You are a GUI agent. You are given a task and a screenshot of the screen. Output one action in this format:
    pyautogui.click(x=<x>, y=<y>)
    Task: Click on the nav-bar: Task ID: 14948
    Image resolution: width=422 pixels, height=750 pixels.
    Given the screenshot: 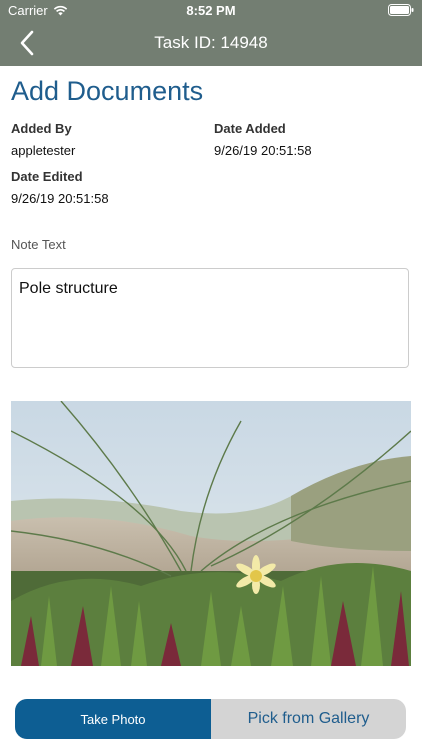 What is the action you would take?
    pyautogui.click(x=211, y=43)
    